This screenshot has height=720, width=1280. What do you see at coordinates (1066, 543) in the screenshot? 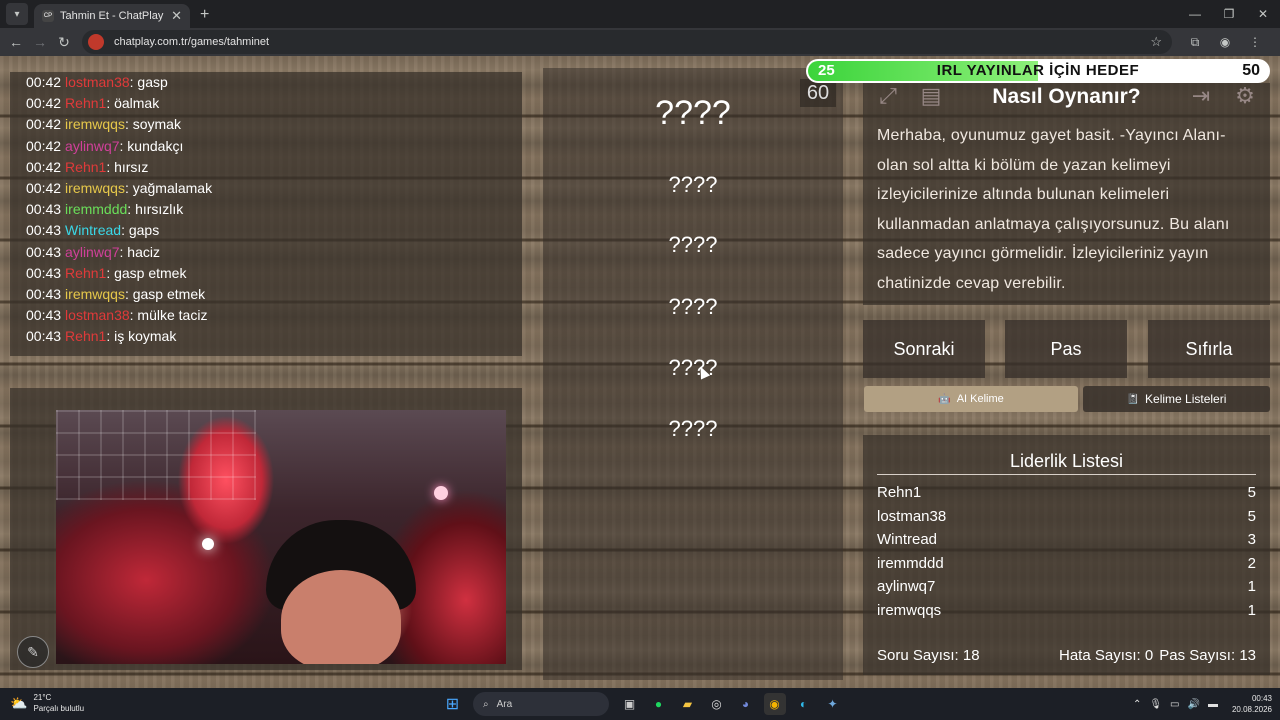
I see `leaderboard-row: Wintread 3` at bounding box center [1066, 543].